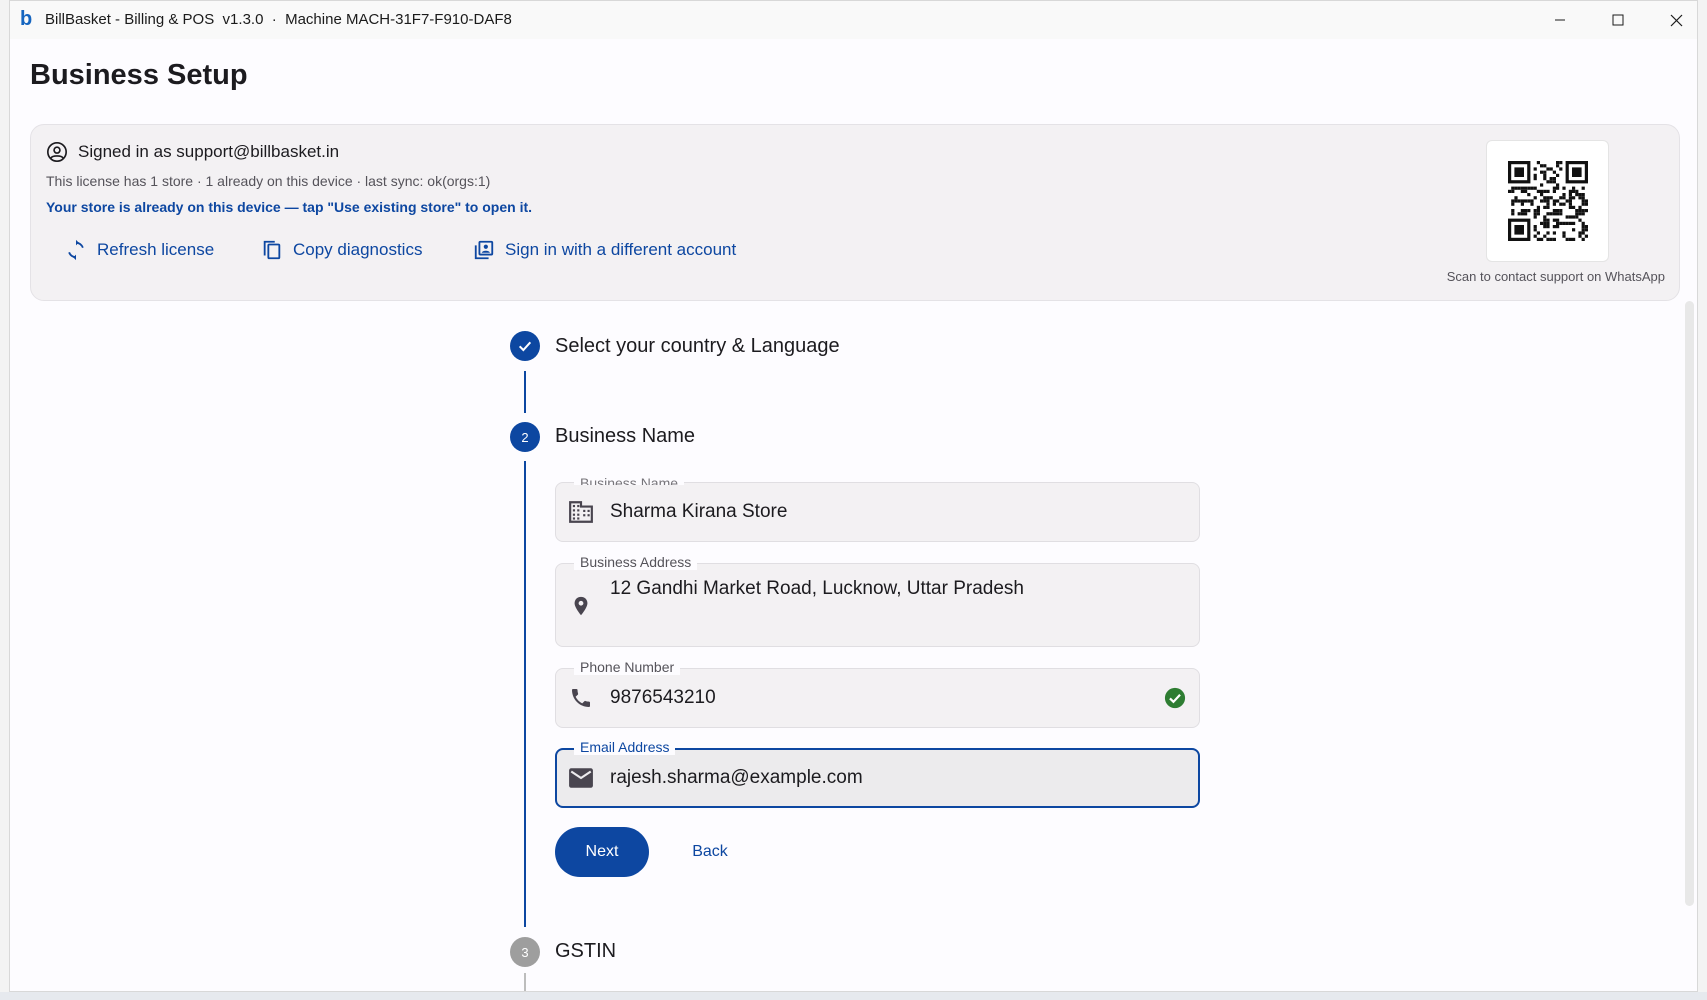  I want to click on phone-number-input, so click(890, 698).